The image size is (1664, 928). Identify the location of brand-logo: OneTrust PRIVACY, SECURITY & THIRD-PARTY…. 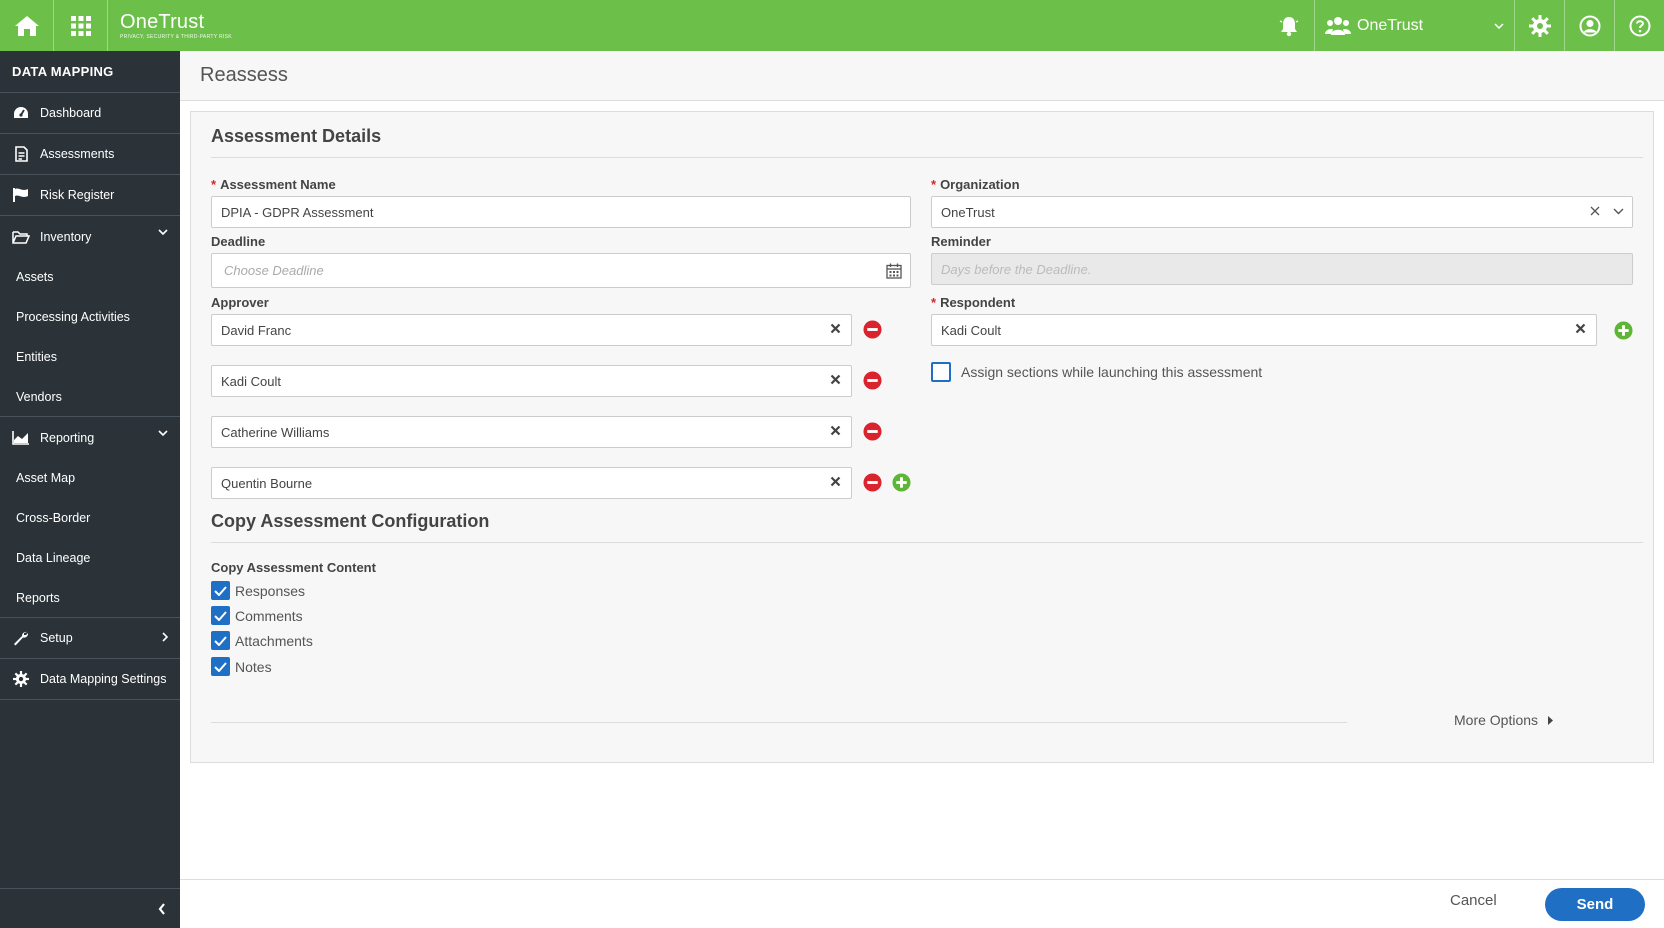
(170, 25).